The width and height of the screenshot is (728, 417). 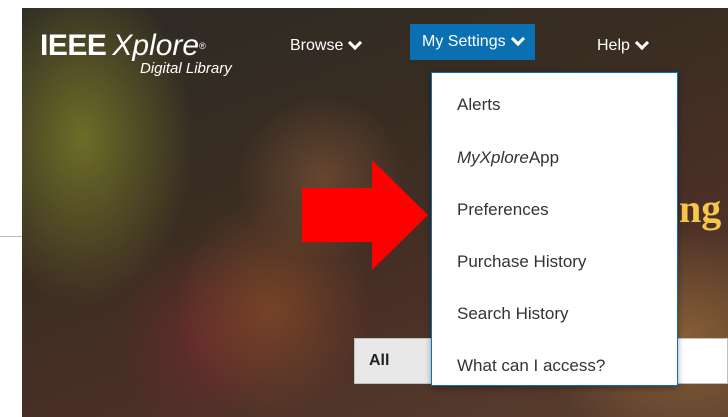 I want to click on menu-item-label: App, so click(x=544, y=157).